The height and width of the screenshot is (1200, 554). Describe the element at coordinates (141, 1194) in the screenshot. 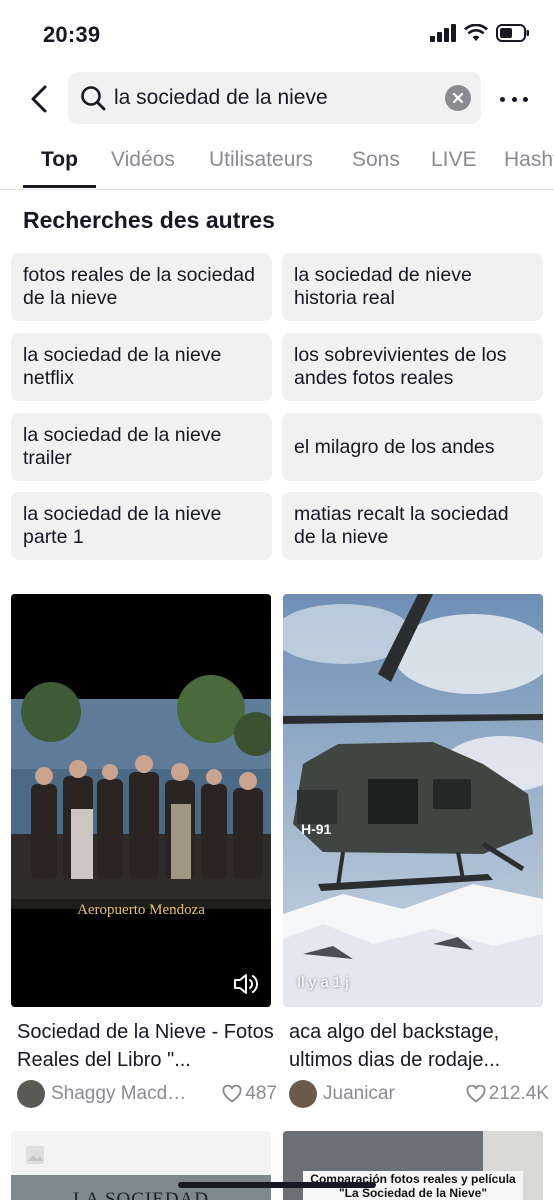

I see `video-overlay-caption: LA SOCIEDAD` at that location.